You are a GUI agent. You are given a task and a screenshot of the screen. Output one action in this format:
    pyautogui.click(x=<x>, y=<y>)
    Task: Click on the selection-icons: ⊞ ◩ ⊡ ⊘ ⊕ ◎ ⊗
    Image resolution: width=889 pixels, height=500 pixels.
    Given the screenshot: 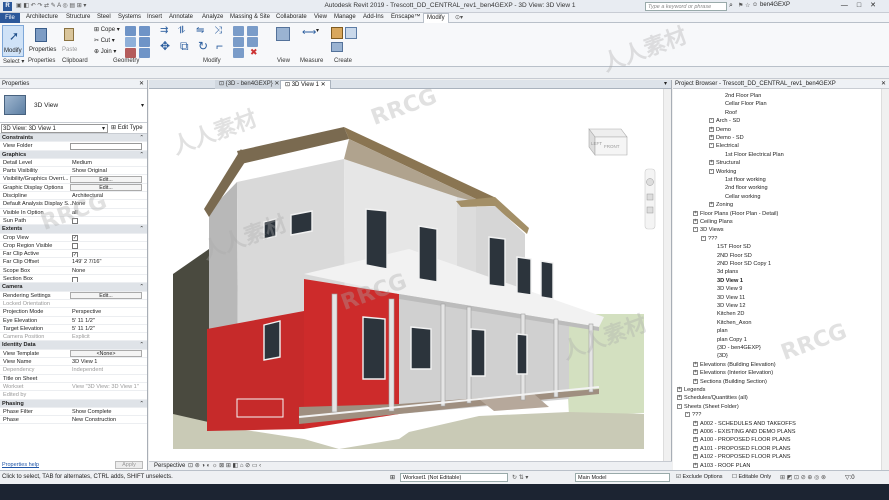 What is the action you would take?
    pyautogui.click(x=803, y=477)
    